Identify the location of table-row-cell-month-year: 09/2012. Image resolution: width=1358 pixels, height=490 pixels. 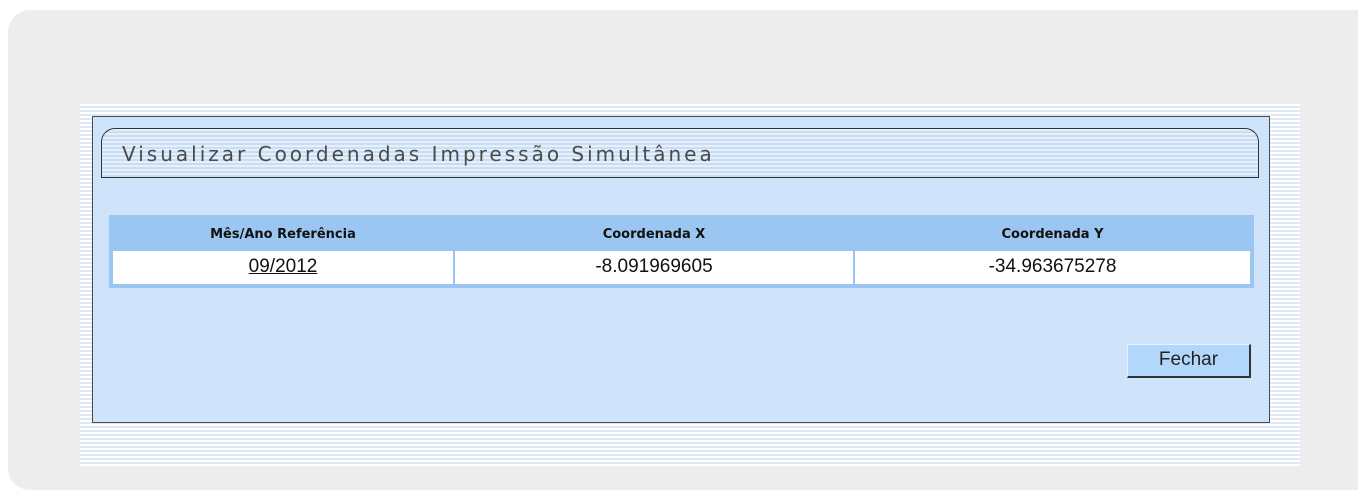
(283, 267).